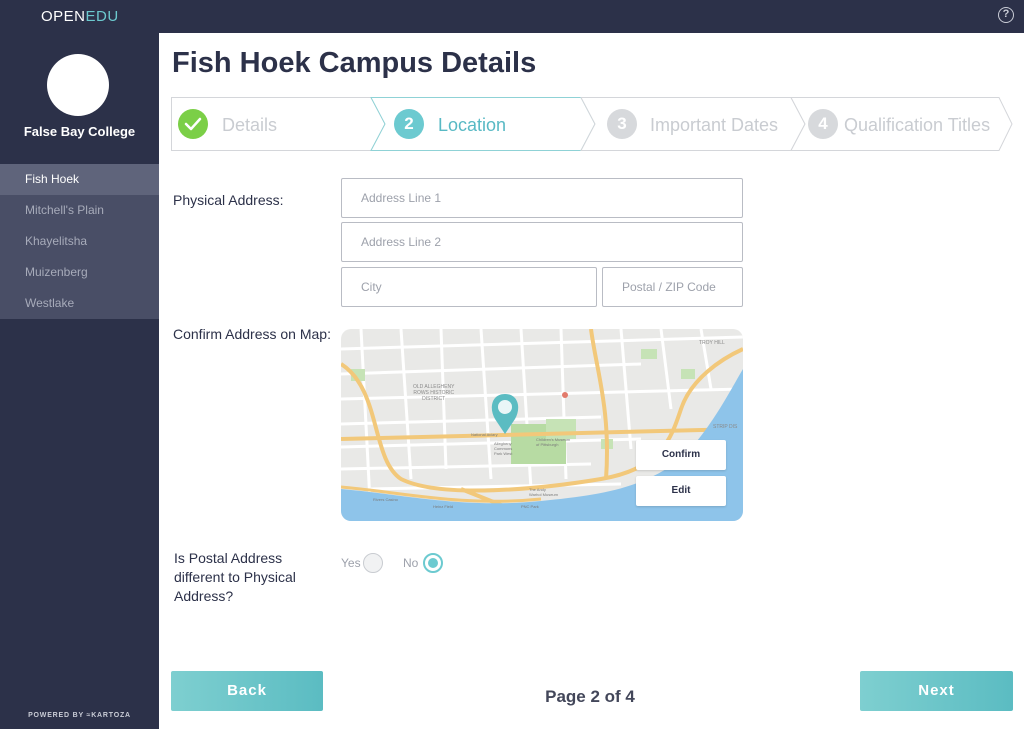  Describe the element at coordinates (193, 124) in the screenshot. I see `step-1-check-icon` at that location.